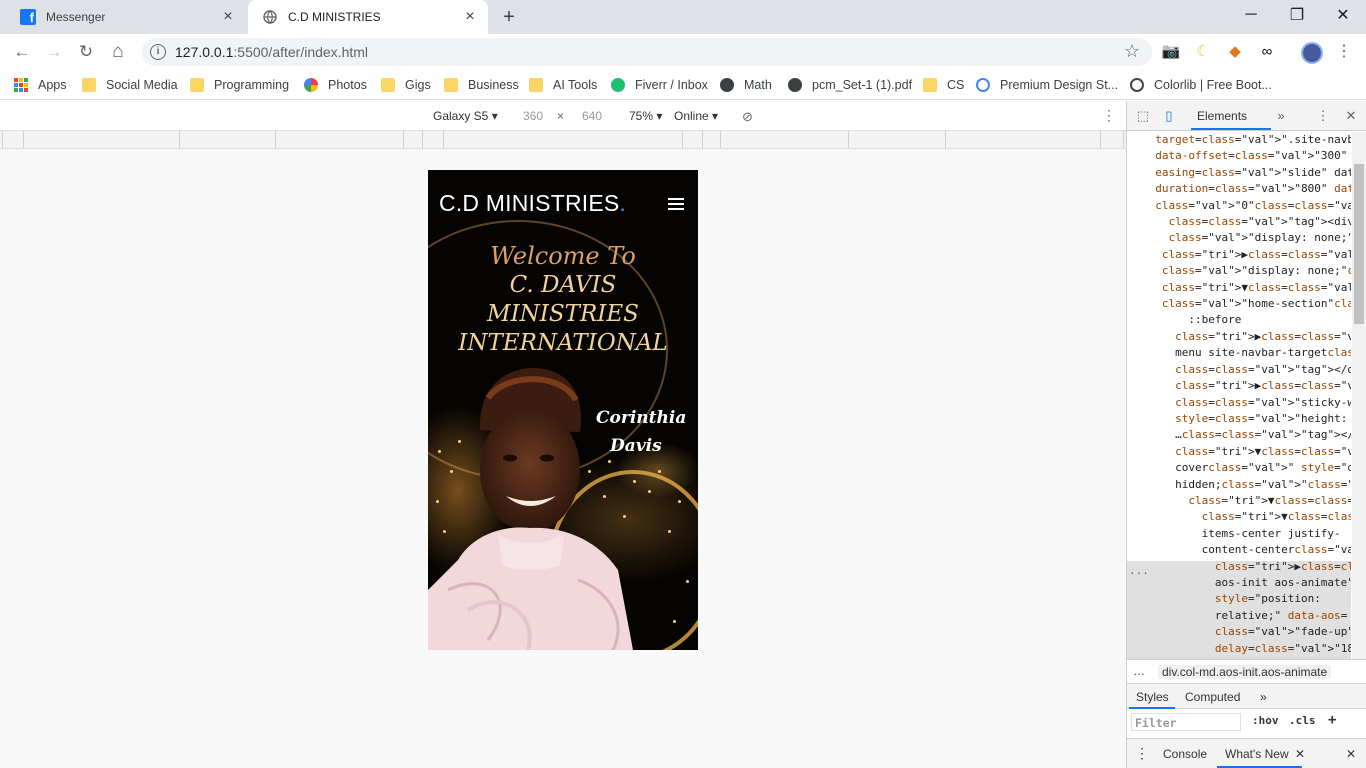  I want to click on bookmark-ai-tools: AI Tools, so click(563, 85).